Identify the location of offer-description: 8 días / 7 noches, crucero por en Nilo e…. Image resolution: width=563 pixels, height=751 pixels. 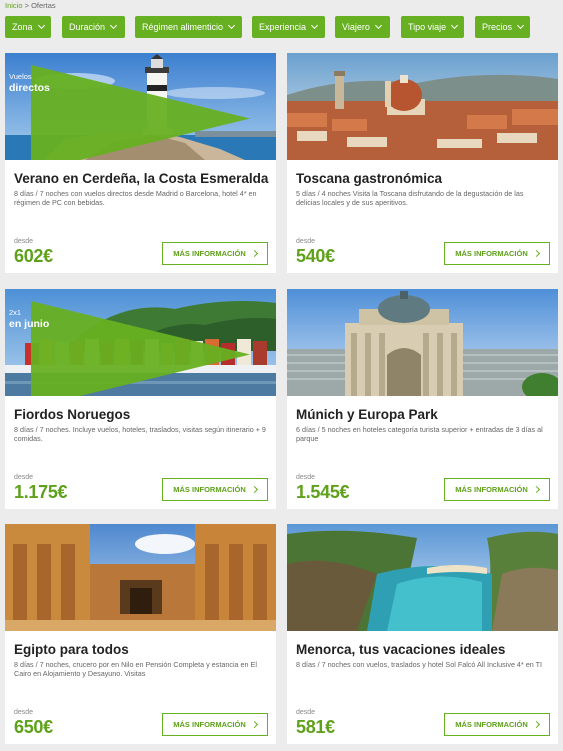
(135, 669).